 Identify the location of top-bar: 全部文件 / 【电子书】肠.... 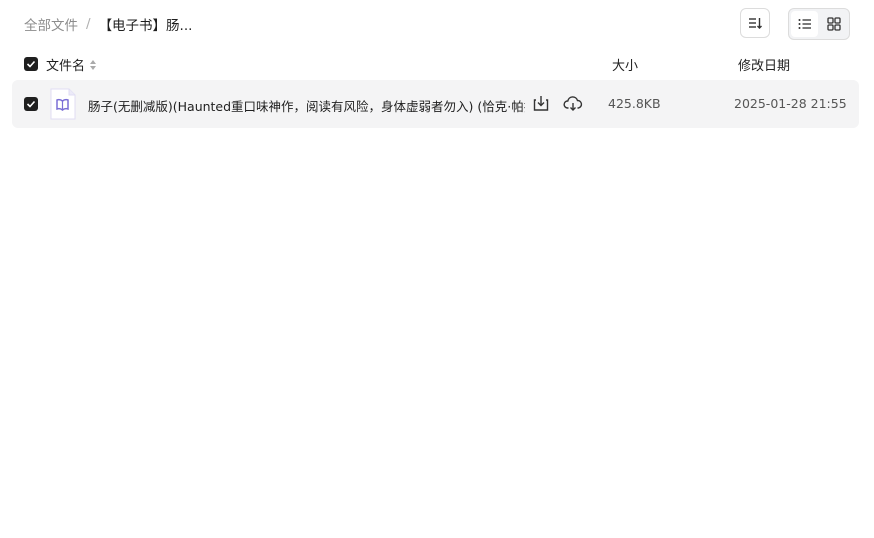
(437, 24).